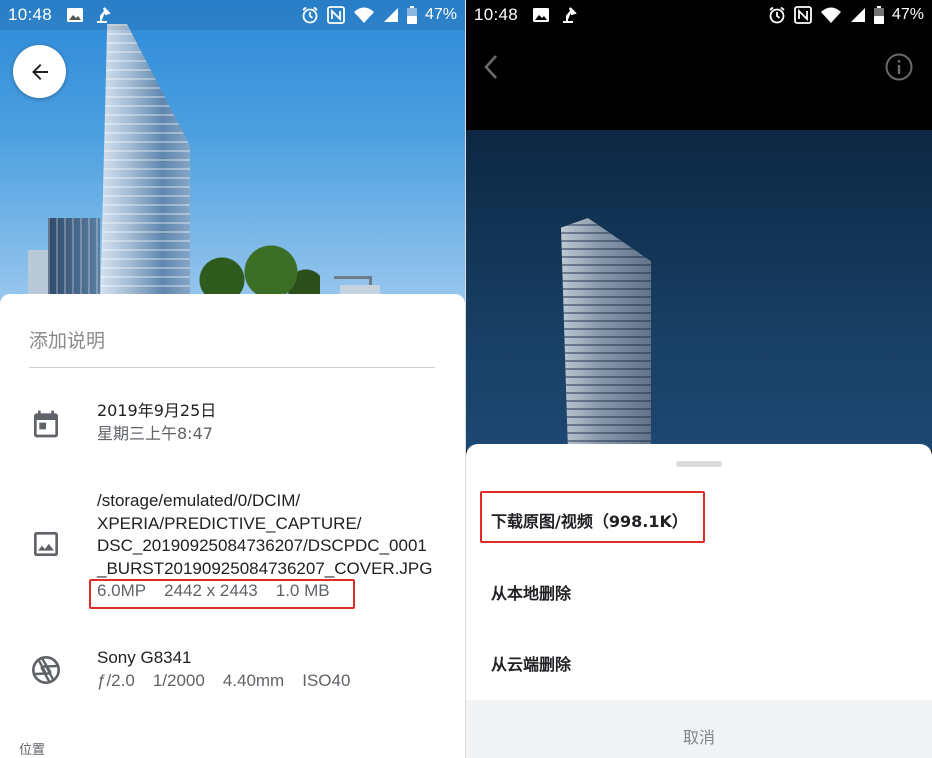 The image size is (932, 758). What do you see at coordinates (531, 592) in the screenshot?
I see `delete-local-button: 从本地删除` at bounding box center [531, 592].